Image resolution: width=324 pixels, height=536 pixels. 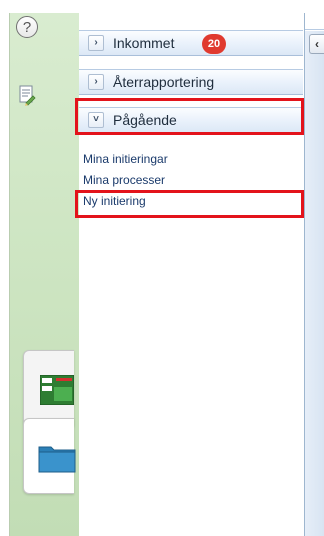 I want to click on content-edge, so click(x=314, y=283).